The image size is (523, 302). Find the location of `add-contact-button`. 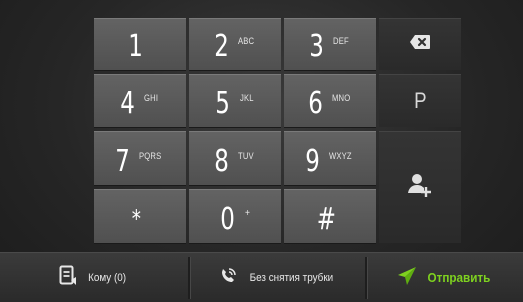

add-contact-button is located at coordinates (420, 187).